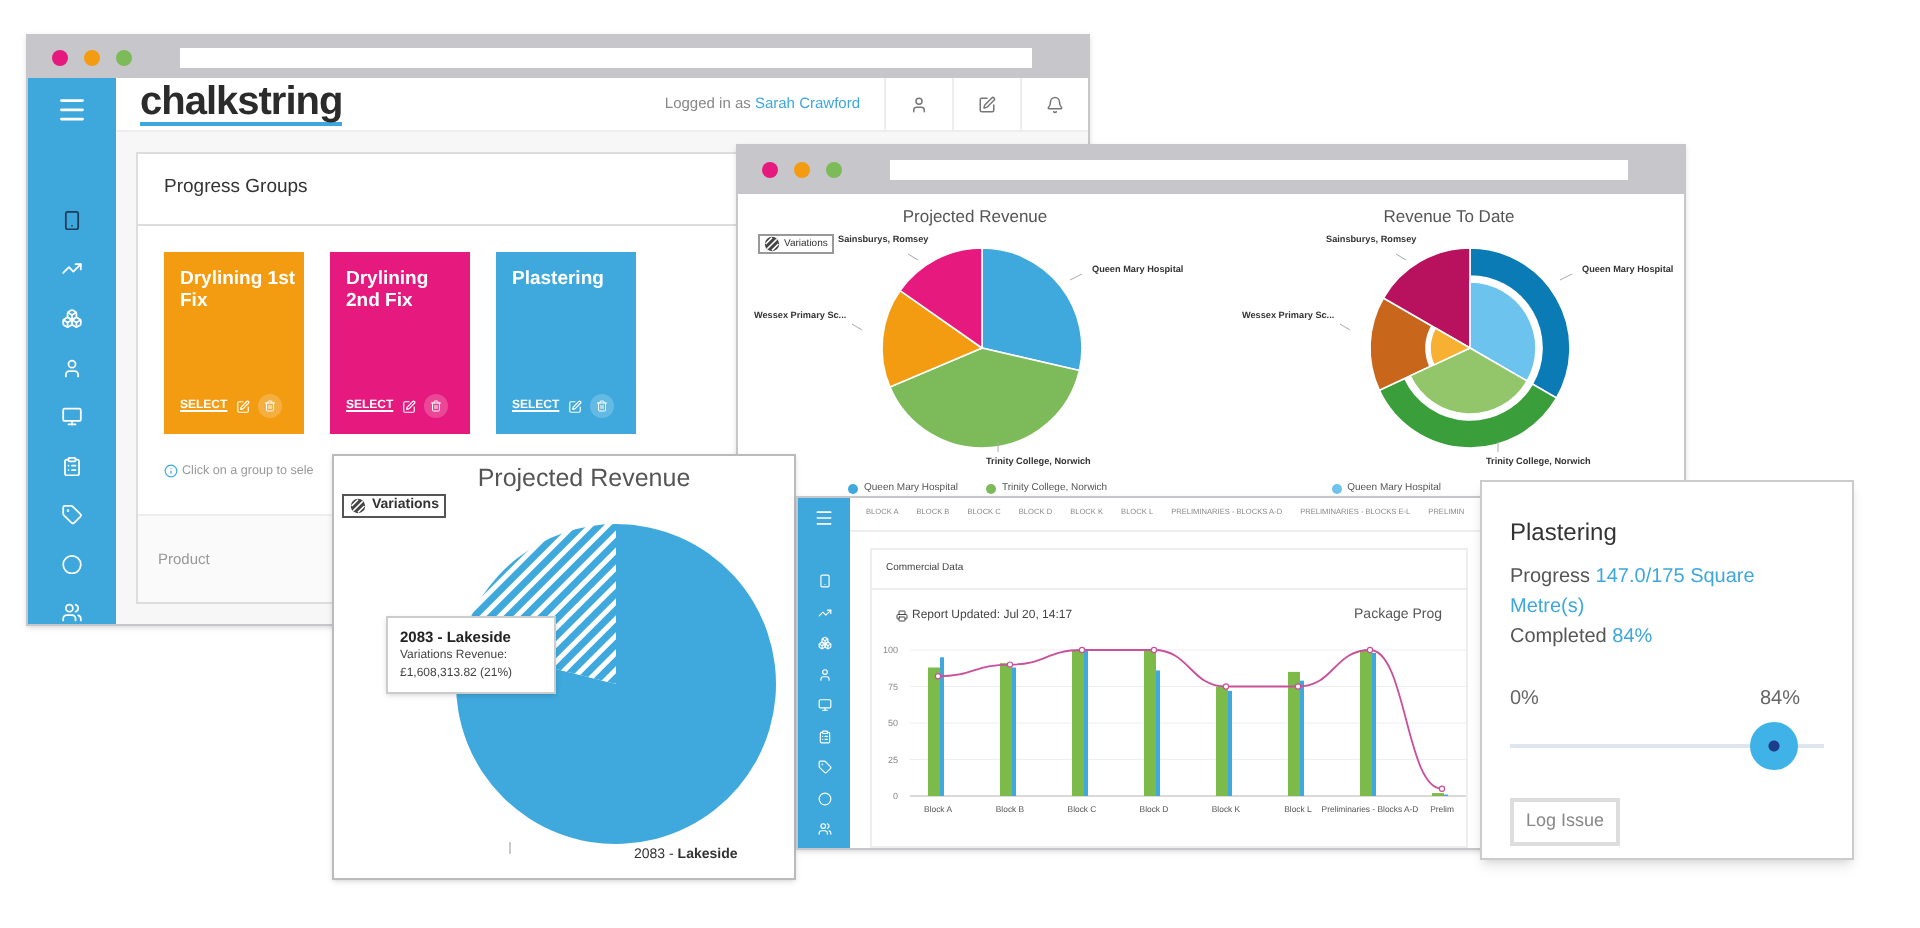 This screenshot has width=1920, height=928. What do you see at coordinates (1565, 821) in the screenshot?
I see `log-issue-button: Log Issue` at bounding box center [1565, 821].